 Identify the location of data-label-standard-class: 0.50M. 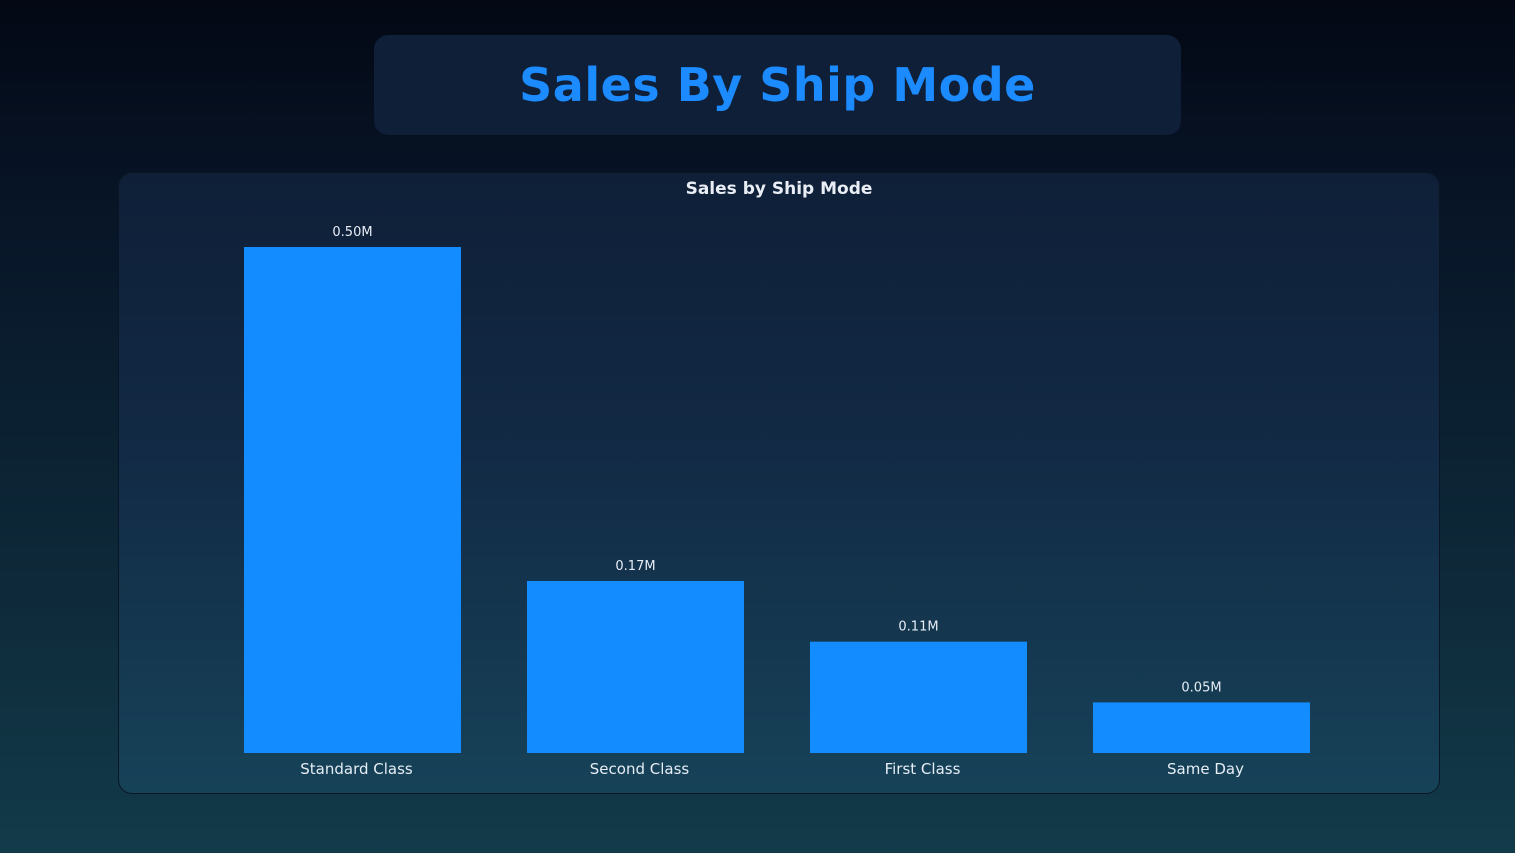
(352, 232).